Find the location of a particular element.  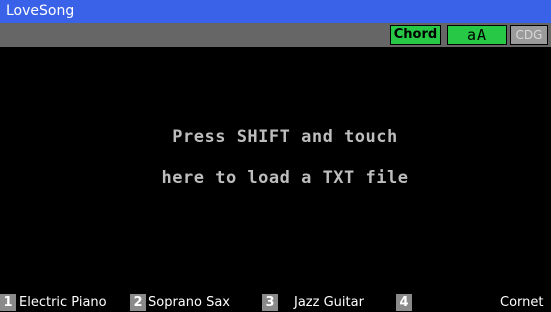

track-number-2: 2 is located at coordinates (138, 302).